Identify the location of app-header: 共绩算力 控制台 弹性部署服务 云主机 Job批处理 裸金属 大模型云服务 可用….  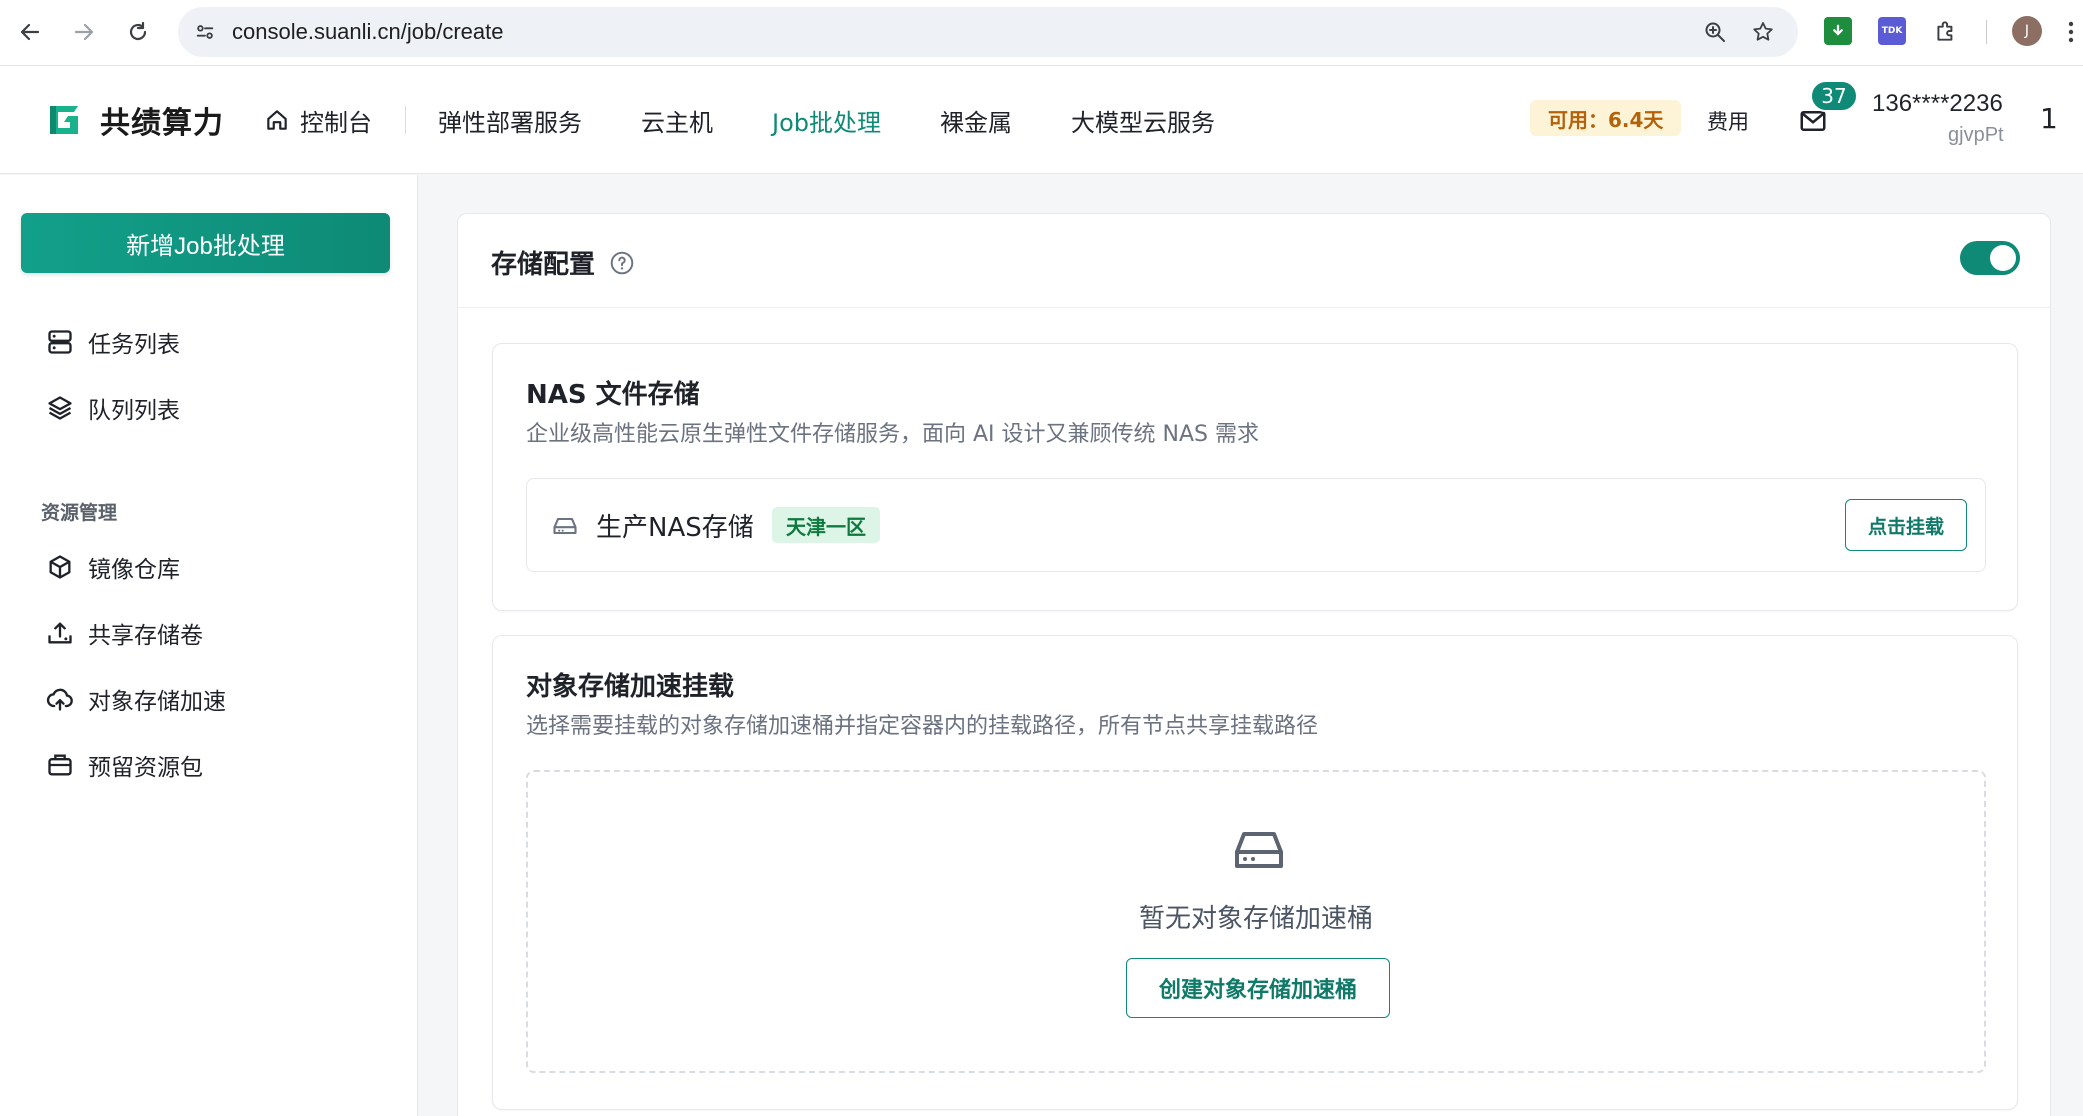
(1041, 120).